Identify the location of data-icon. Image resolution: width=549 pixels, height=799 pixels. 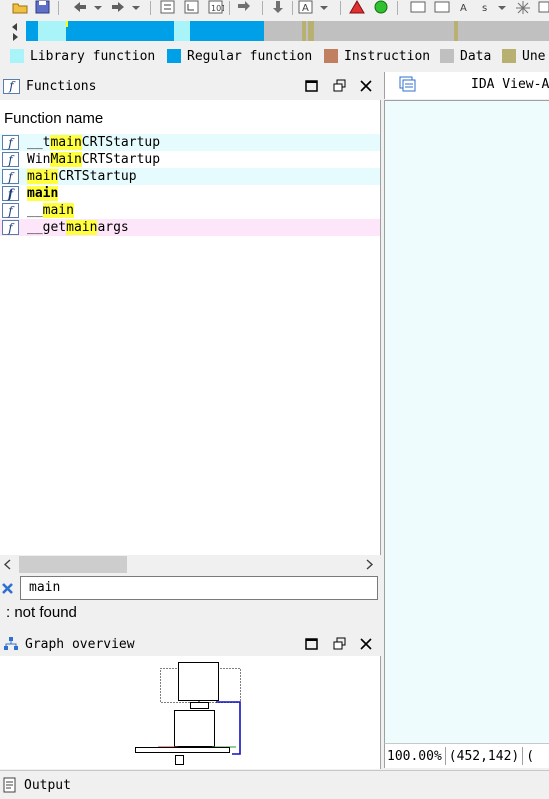
(442, 7).